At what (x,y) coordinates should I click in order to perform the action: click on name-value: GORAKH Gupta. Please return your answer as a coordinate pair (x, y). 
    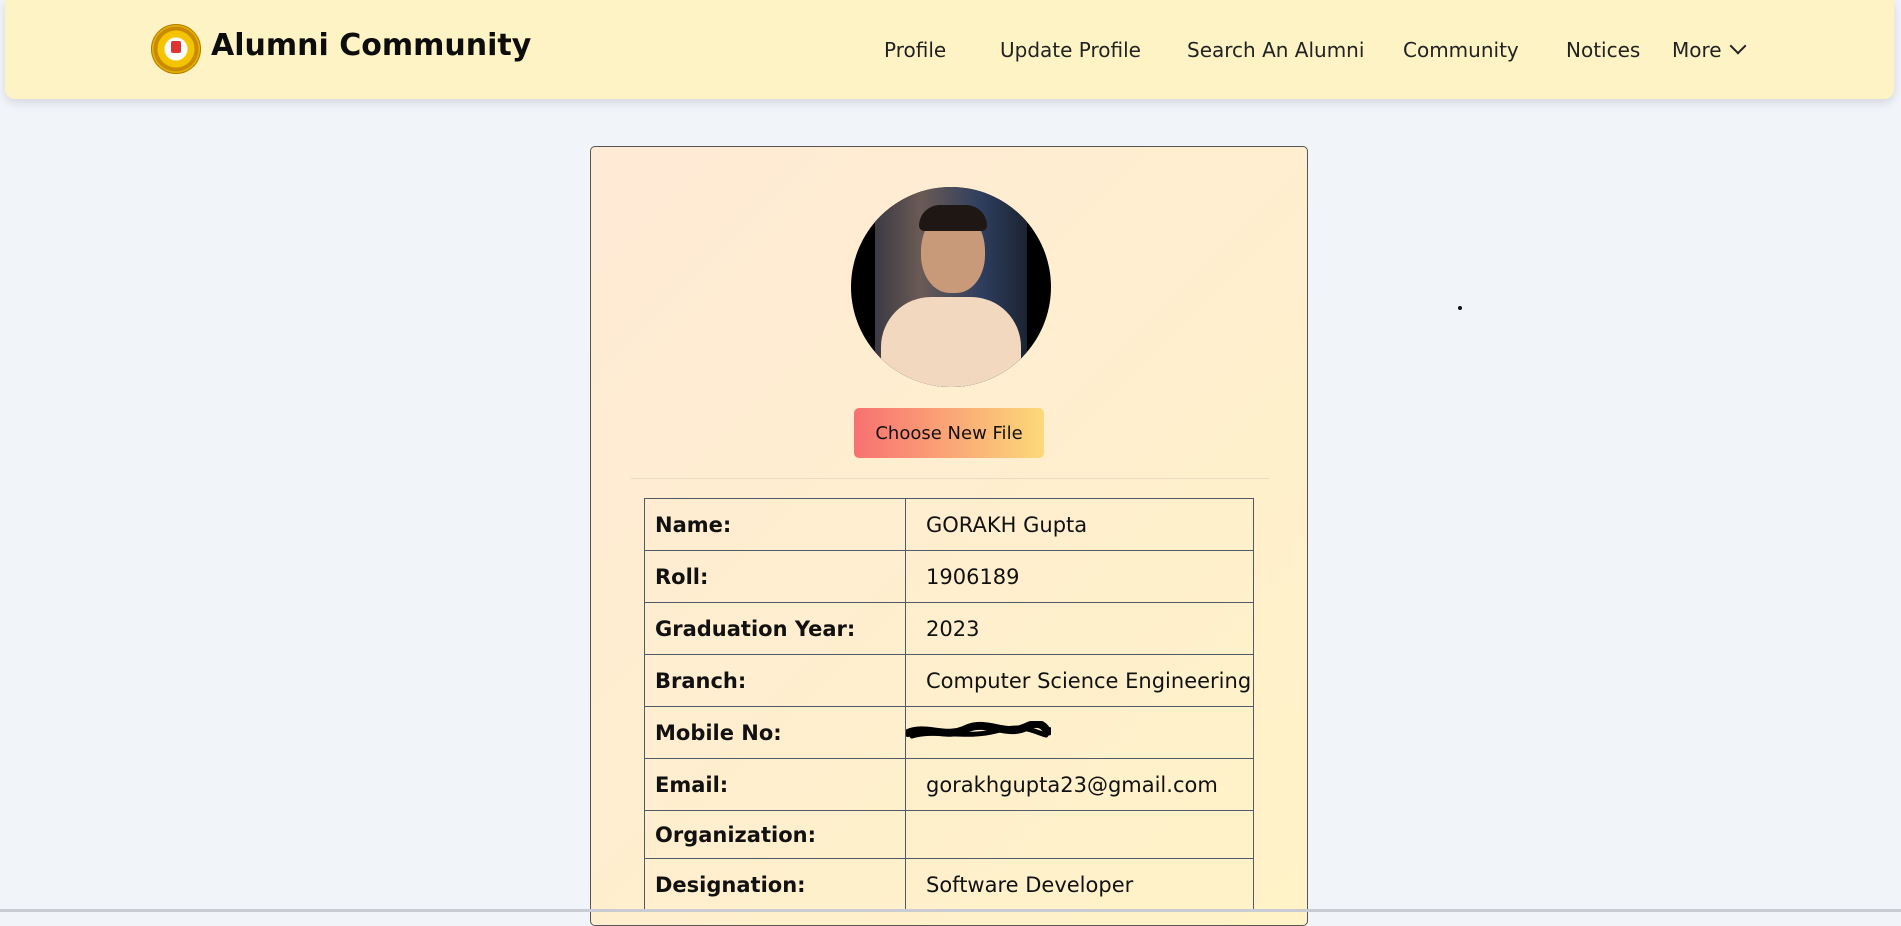
    Looking at the image, I should click on (1079, 524).